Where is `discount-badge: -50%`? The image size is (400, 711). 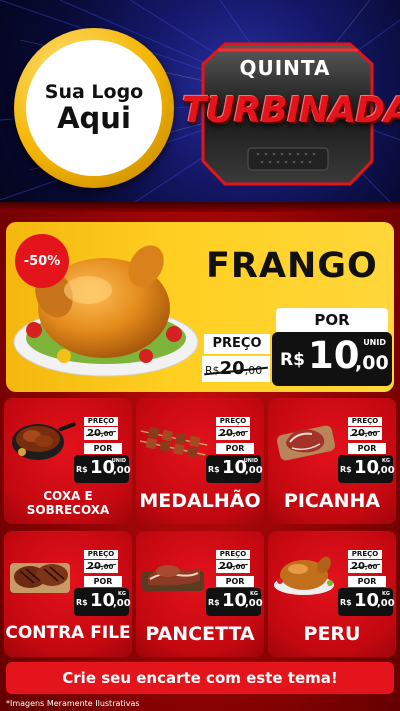
discount-badge: -50% is located at coordinates (42, 261).